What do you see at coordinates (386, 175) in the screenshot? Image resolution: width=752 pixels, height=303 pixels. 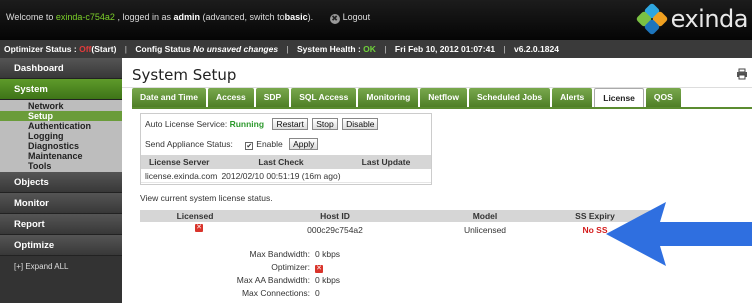 I see `last-update-cell` at bounding box center [386, 175].